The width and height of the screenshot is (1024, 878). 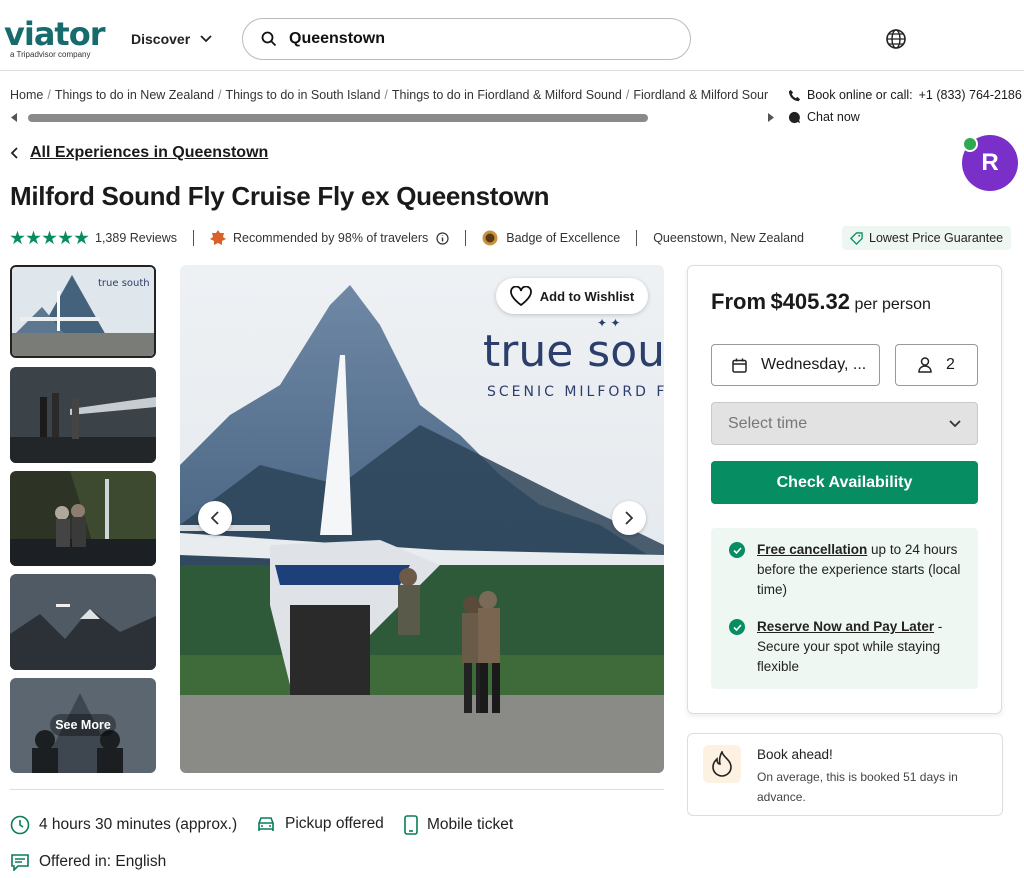 I want to click on tag-icon, so click(x=856, y=238).